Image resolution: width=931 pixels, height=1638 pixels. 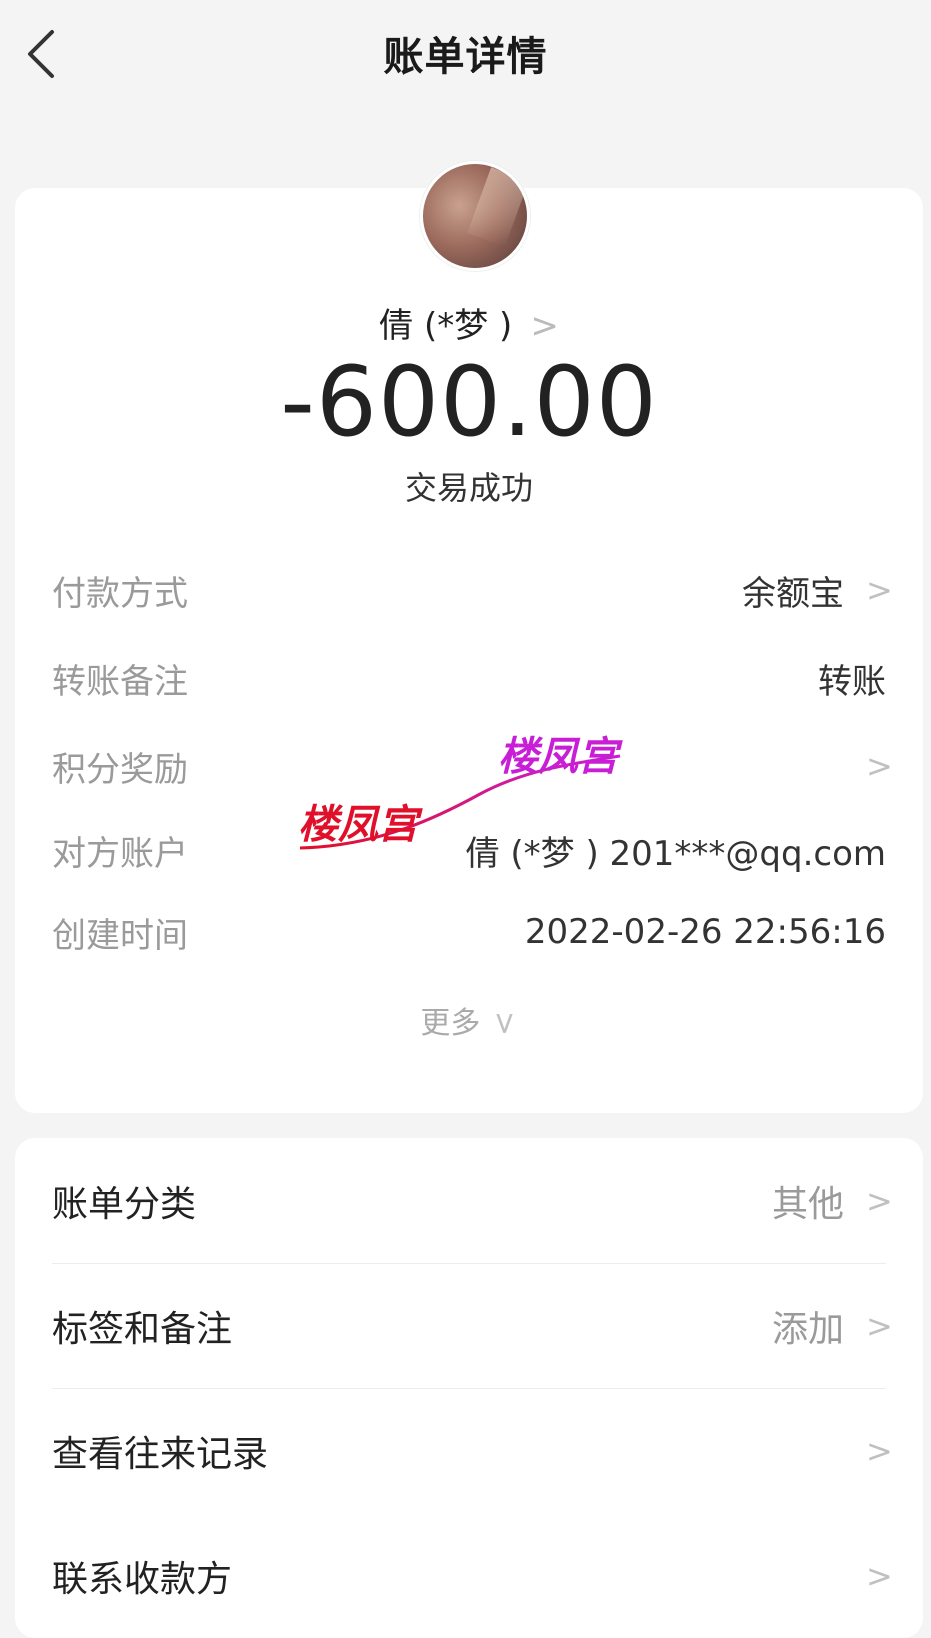 What do you see at coordinates (472, 1201) in the screenshot?
I see `action-row-bill-category: 账单分类 其他 >` at bounding box center [472, 1201].